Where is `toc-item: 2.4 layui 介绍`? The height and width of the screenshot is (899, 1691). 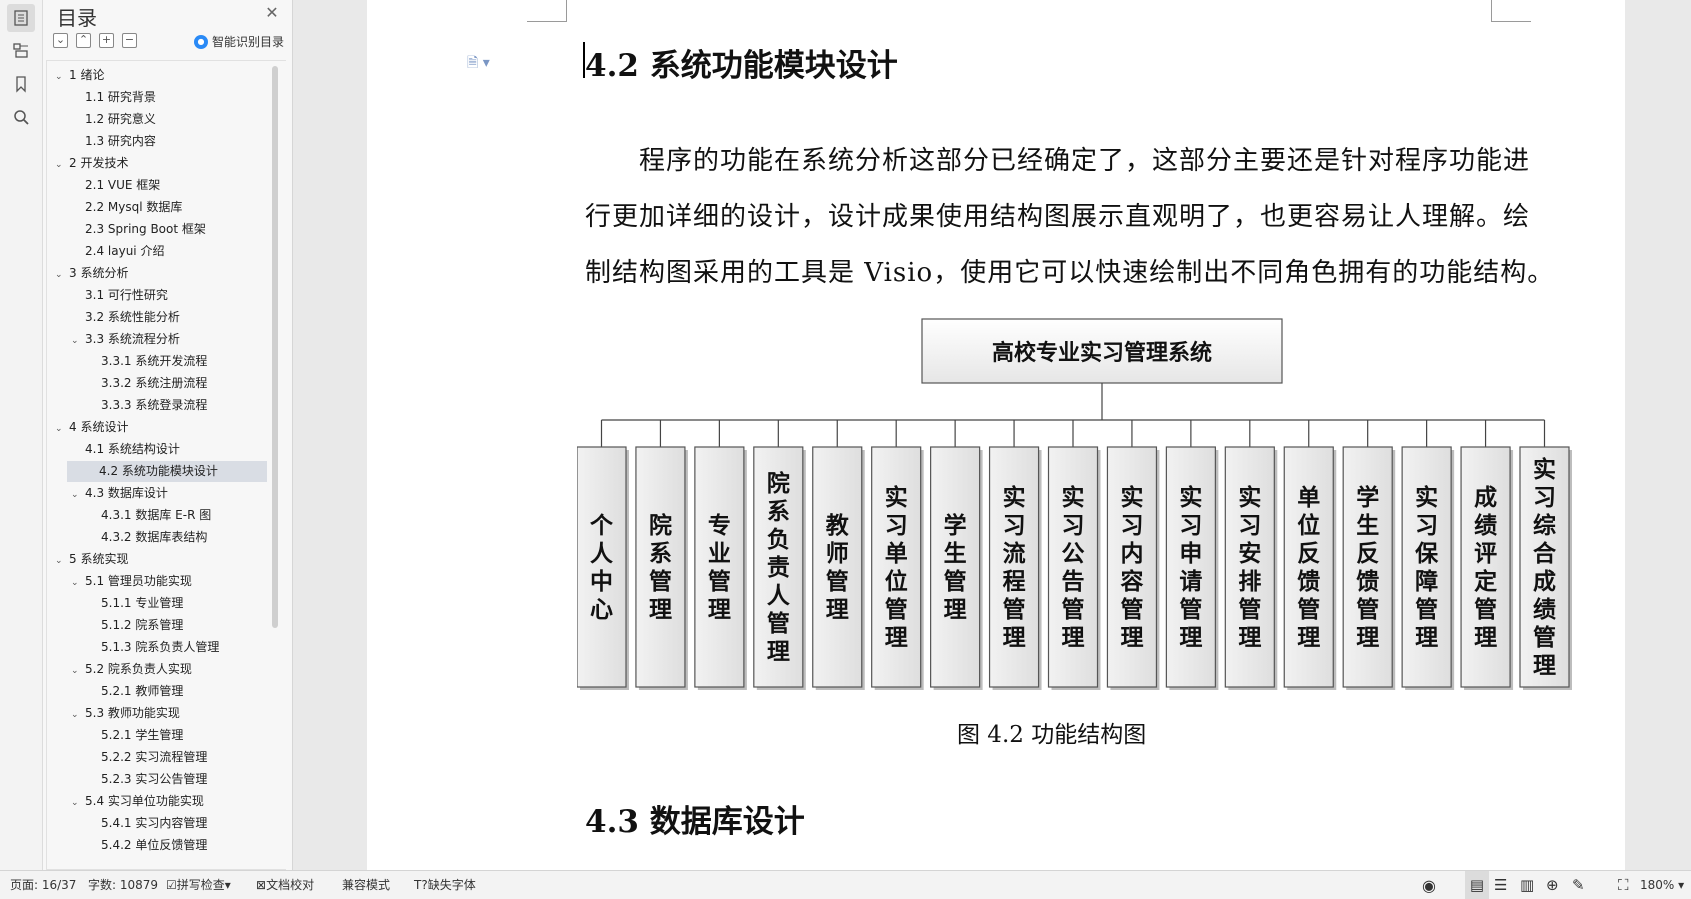 toc-item: 2.4 layui 介绍 is located at coordinates (117, 251).